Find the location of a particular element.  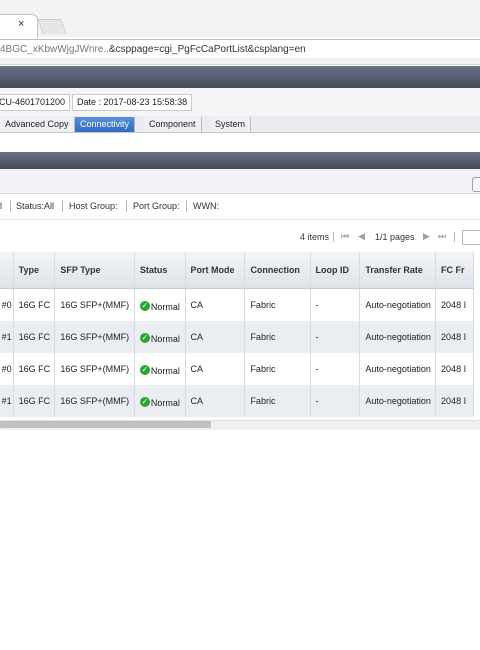

column-header: Type is located at coordinates (34, 270).